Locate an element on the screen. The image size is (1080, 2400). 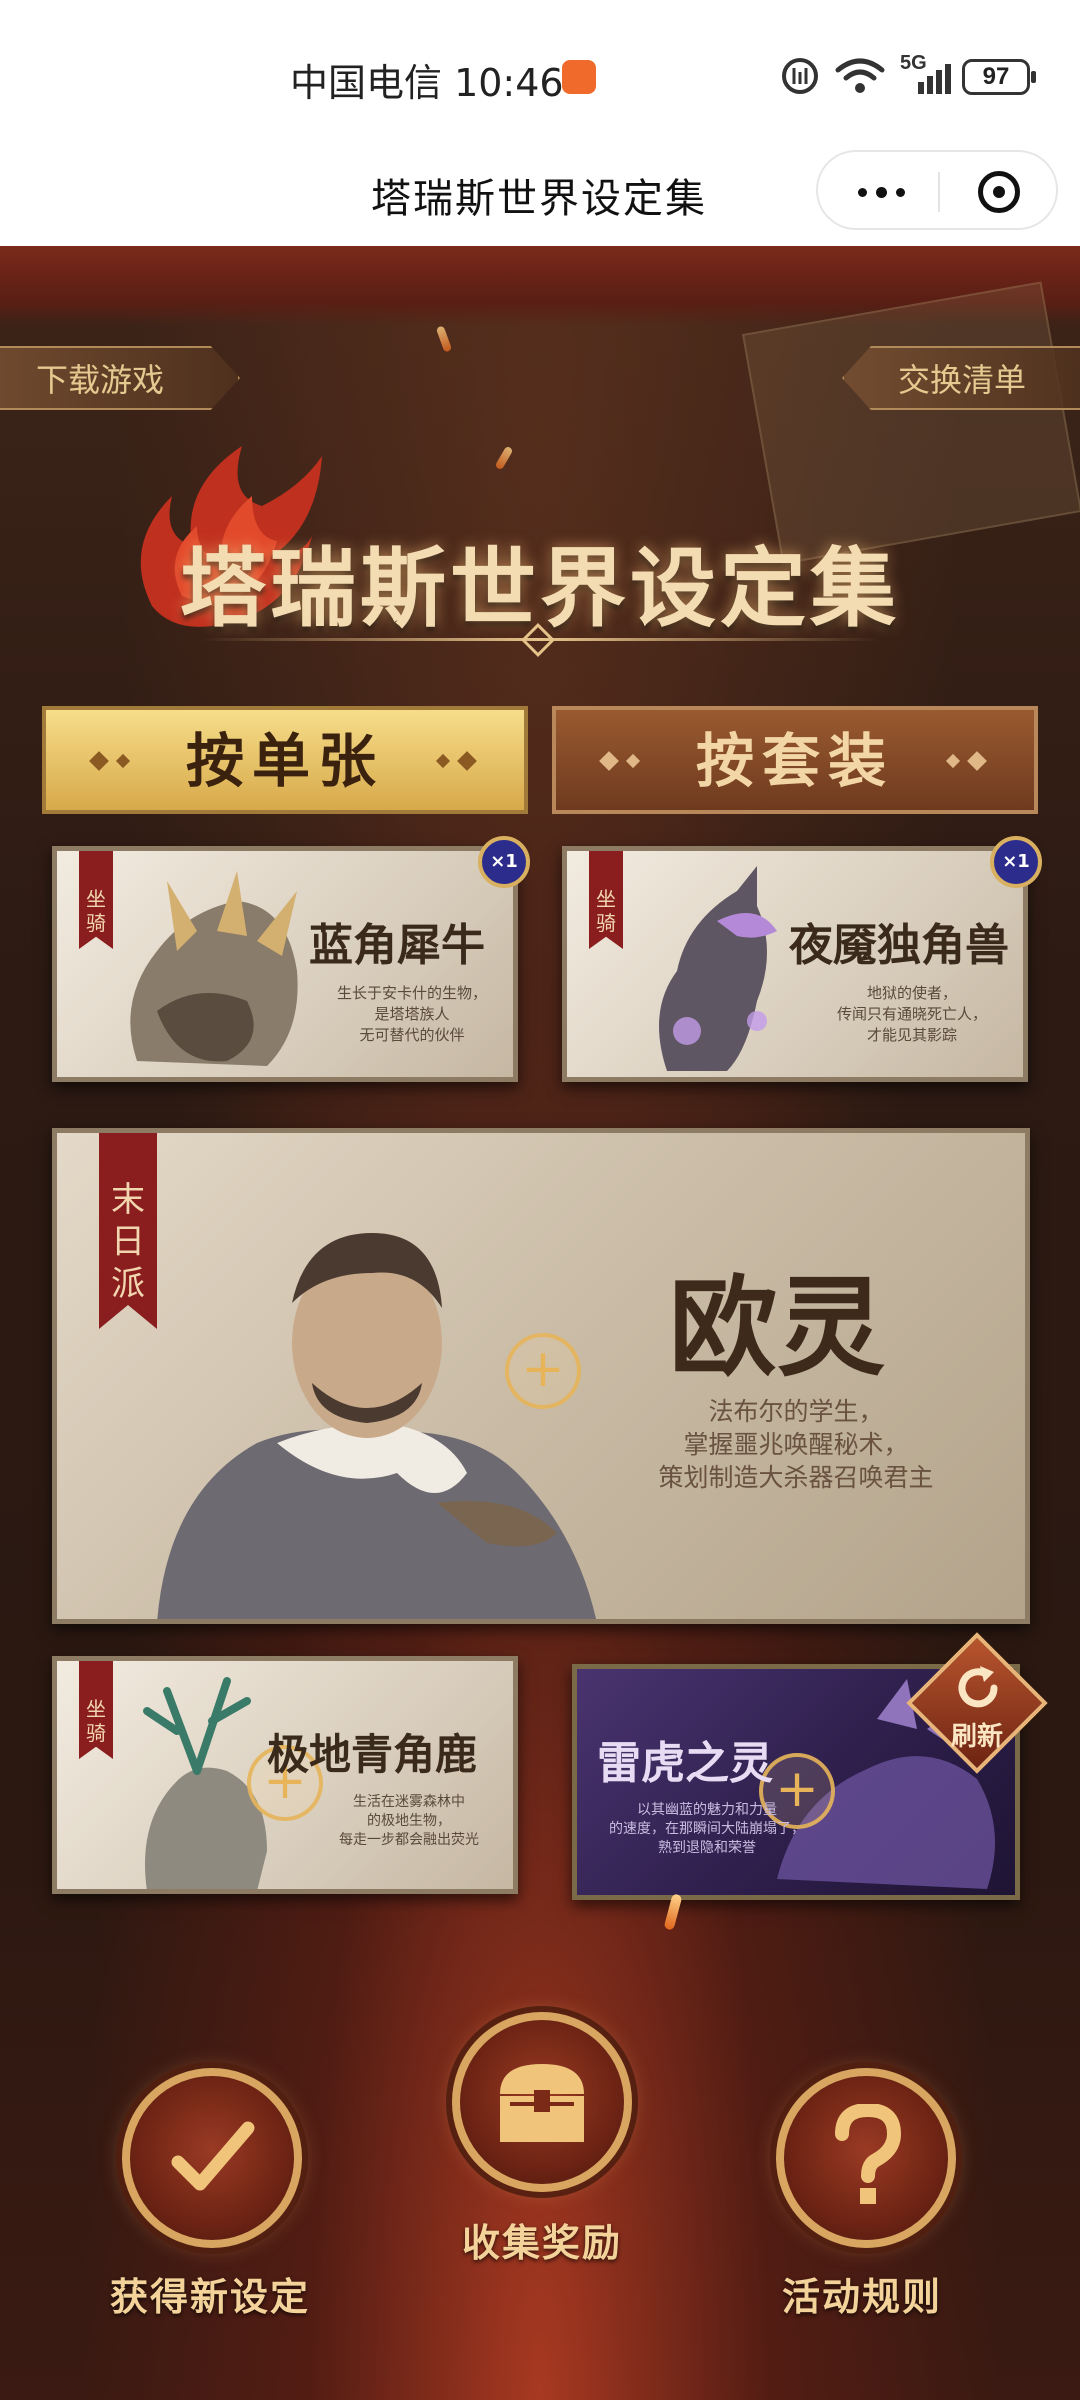
collect-reward-button is located at coordinates (542, 2102).